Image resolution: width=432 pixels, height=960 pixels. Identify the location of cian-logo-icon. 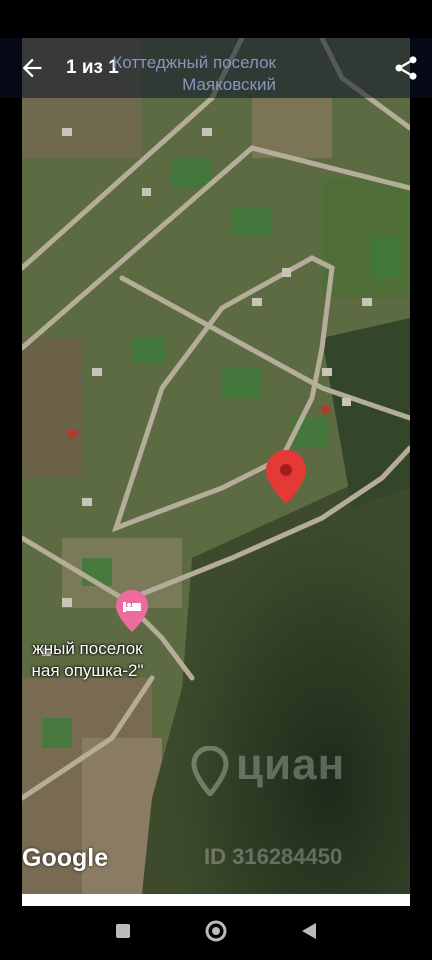
(210, 771).